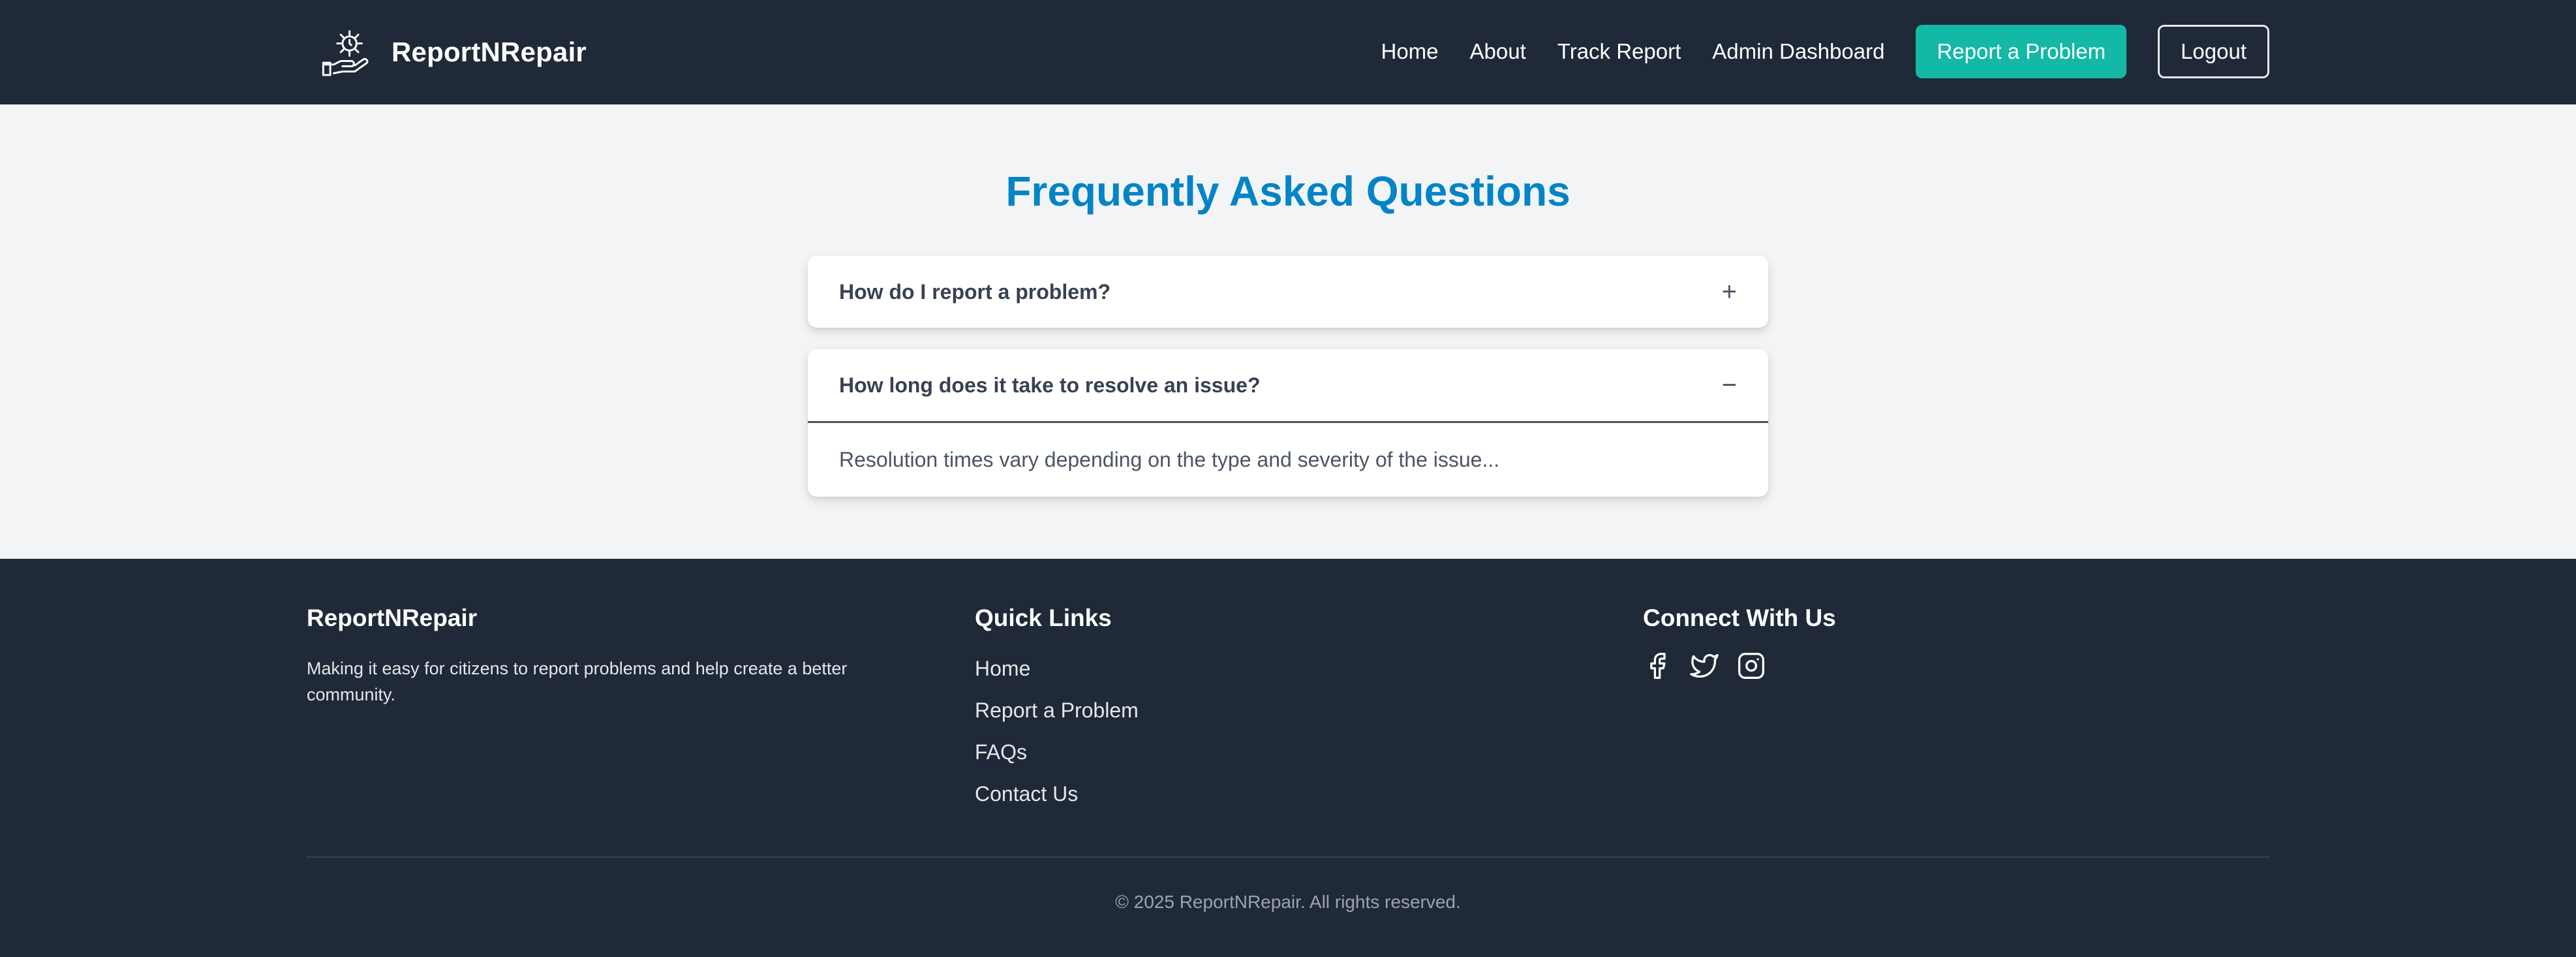 Image resolution: width=2576 pixels, height=957 pixels. I want to click on faq-item: How do I report a problem? +, so click(1288, 292).